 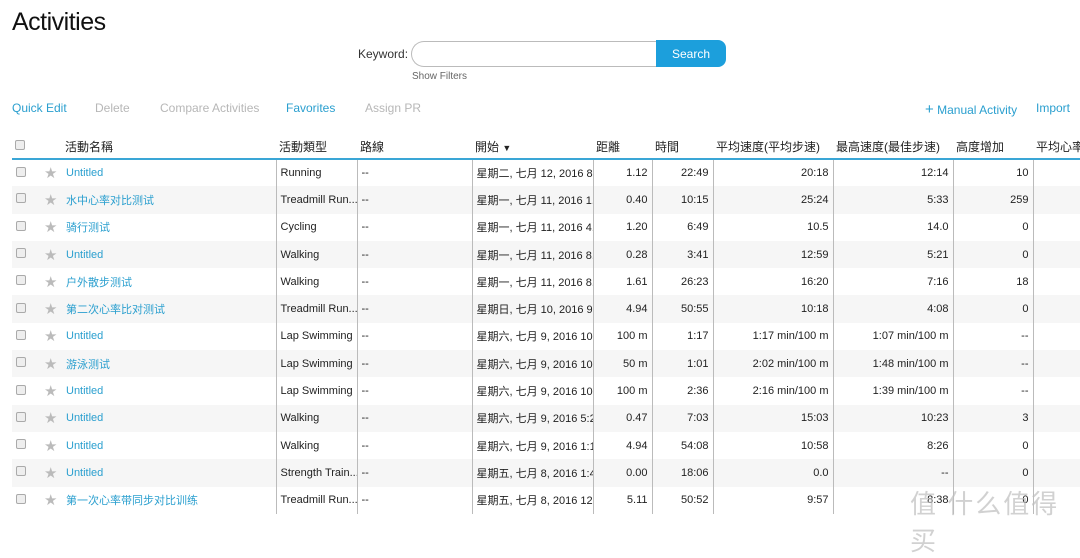 What do you see at coordinates (316, 147) in the screenshot?
I see `col-type: 活動類型` at bounding box center [316, 147].